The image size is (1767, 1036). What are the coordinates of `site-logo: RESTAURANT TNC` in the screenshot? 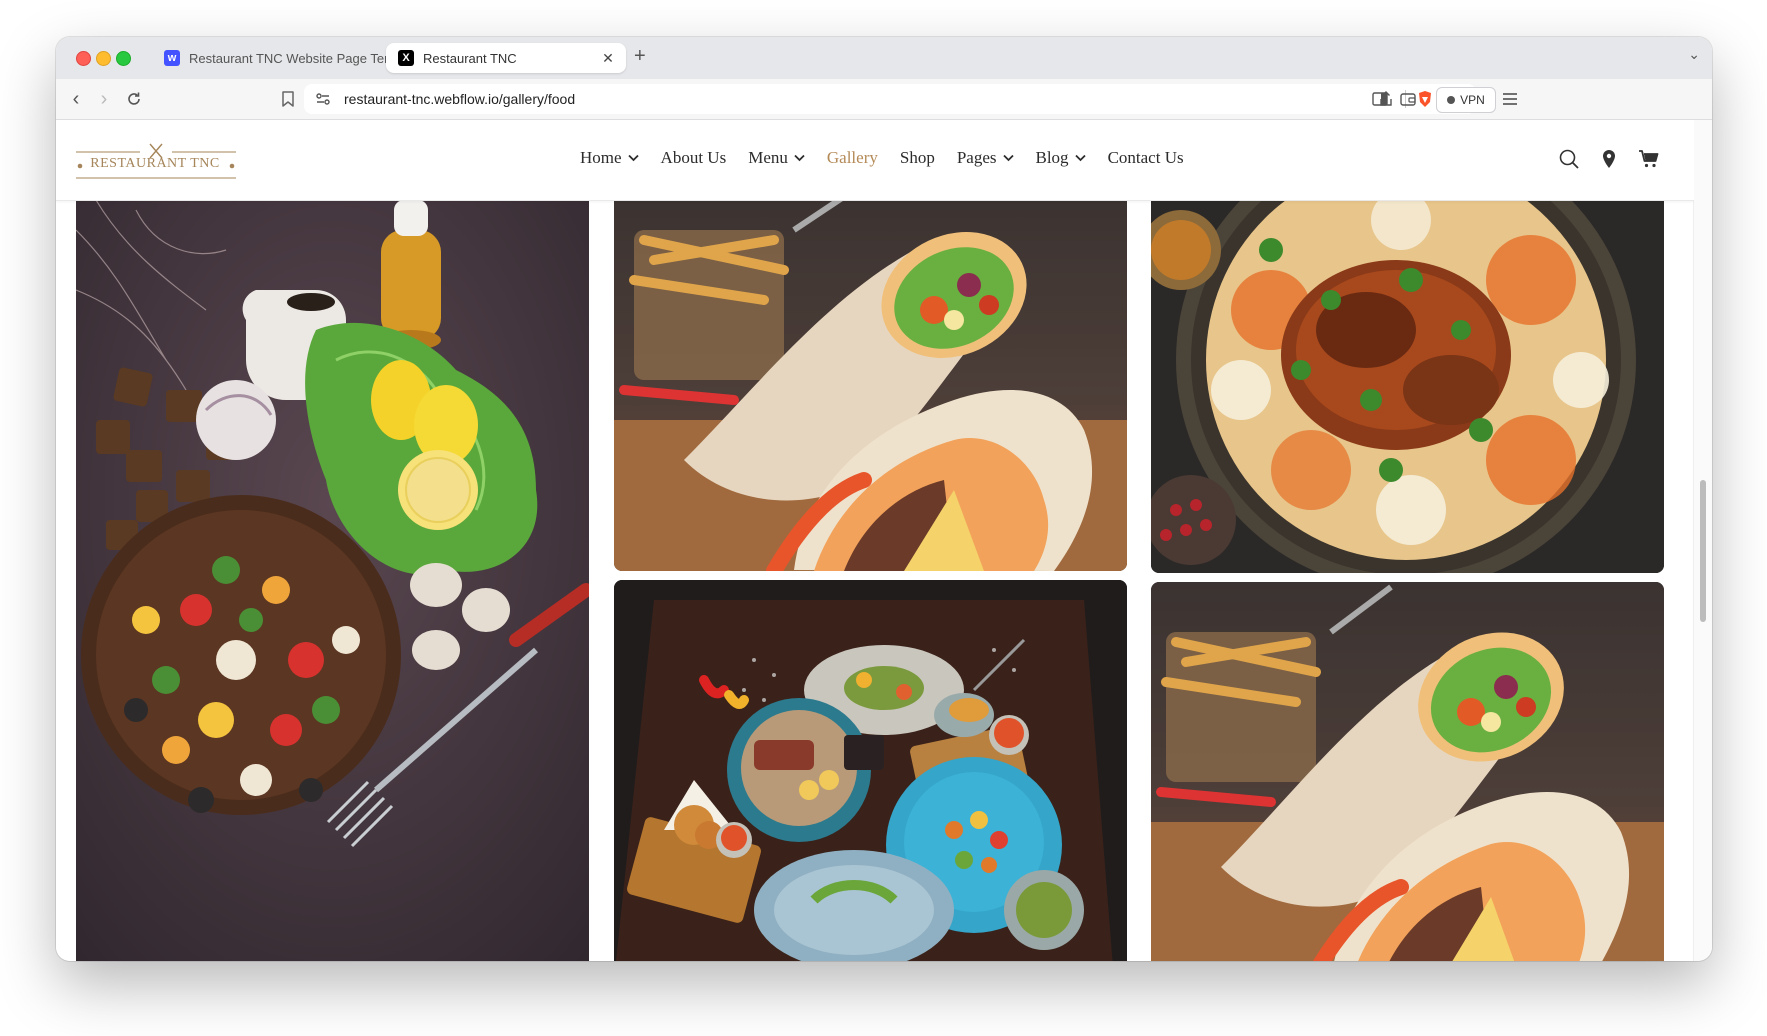 It's located at (156, 162).